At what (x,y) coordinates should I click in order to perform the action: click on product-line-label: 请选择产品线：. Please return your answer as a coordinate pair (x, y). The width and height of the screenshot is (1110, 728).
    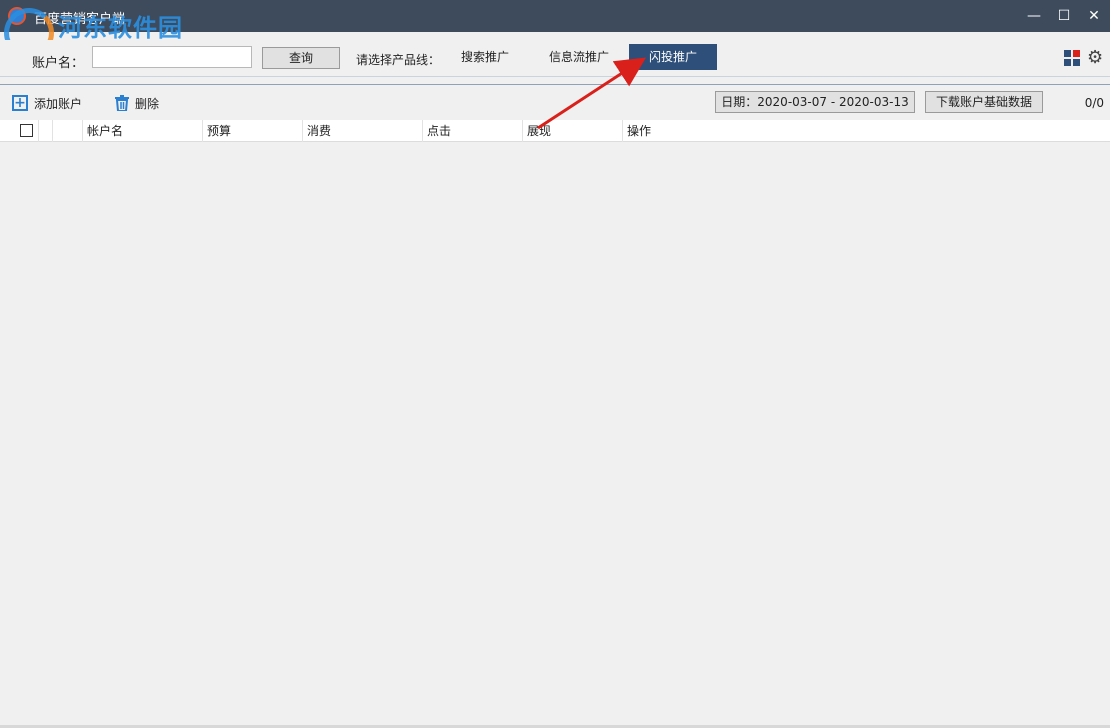
    Looking at the image, I should click on (398, 60).